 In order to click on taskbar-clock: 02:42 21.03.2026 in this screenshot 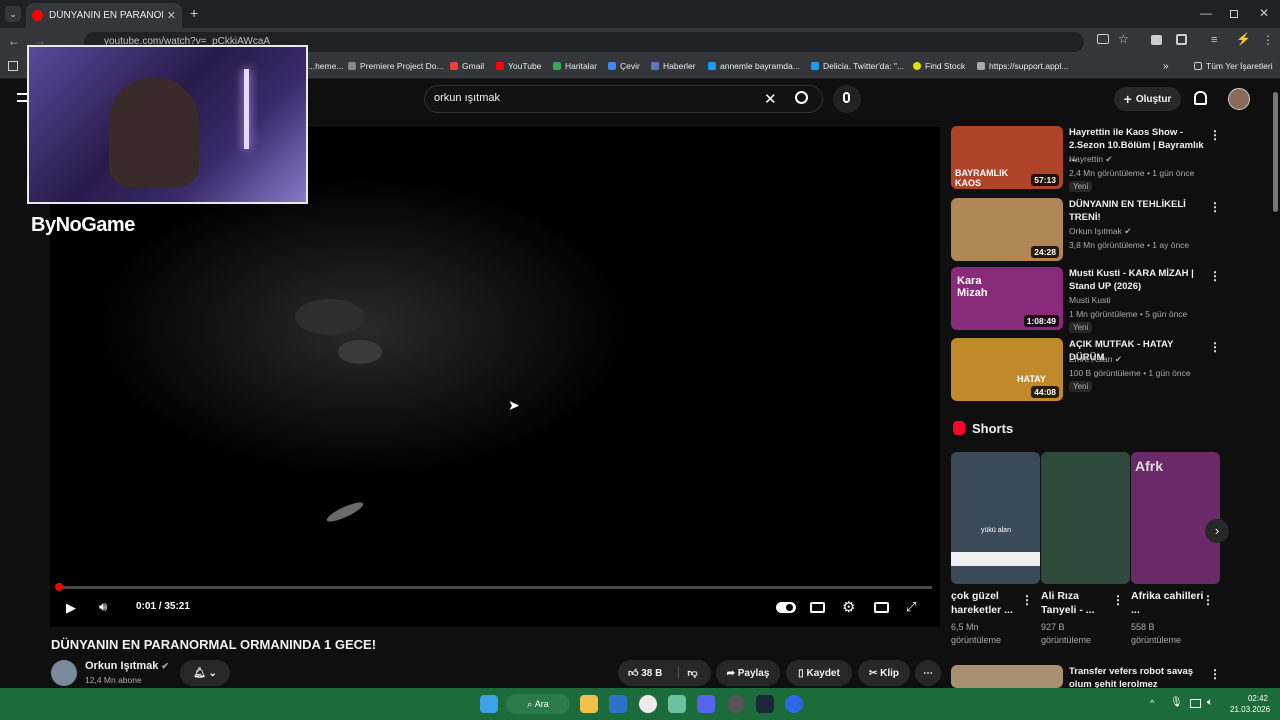, I will do `click(1250, 704)`.